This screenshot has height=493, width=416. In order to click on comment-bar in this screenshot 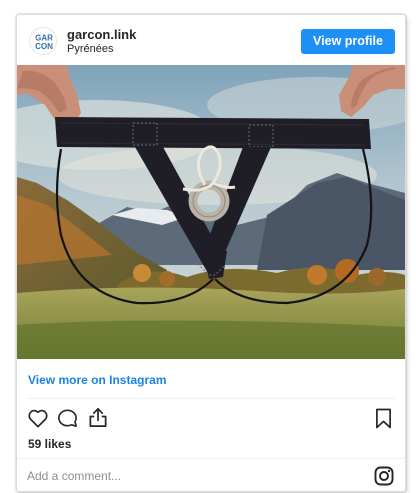, I will do `click(211, 474)`.